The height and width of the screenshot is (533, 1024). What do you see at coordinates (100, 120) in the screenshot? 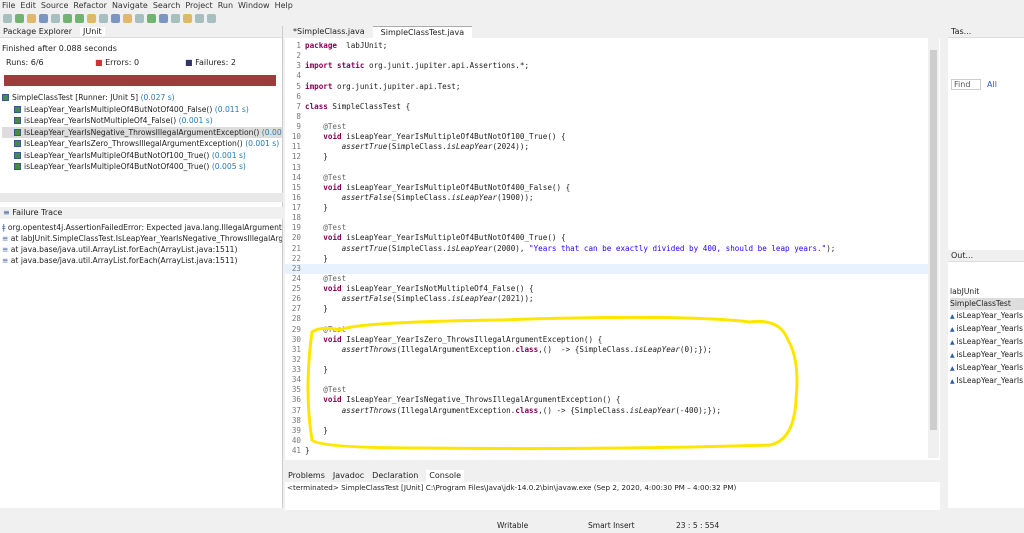
I see `test-name: isLeapYear_YearIsNotMultipleOf4_False()` at bounding box center [100, 120].